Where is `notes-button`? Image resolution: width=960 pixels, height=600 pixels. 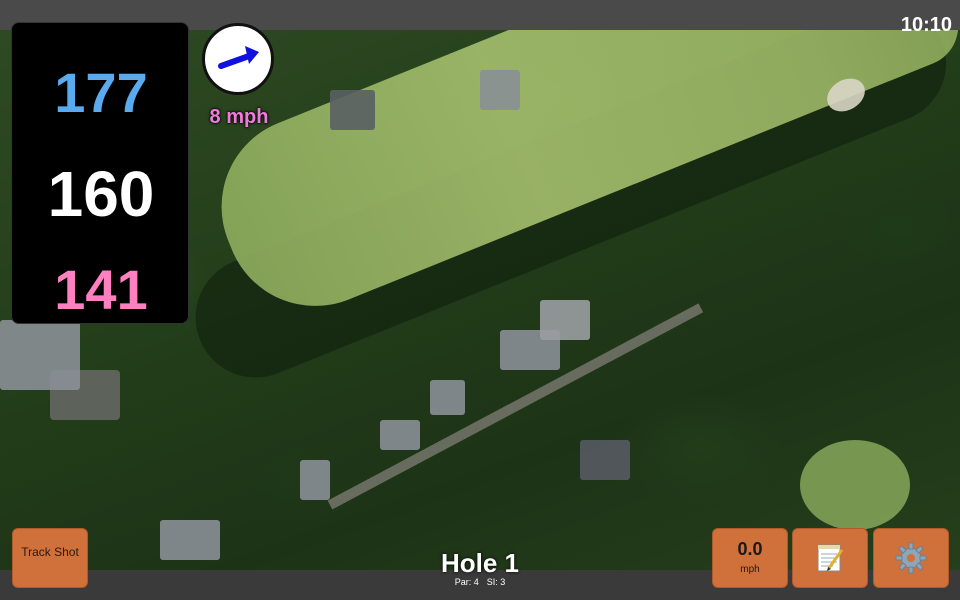
notes-button is located at coordinates (830, 558).